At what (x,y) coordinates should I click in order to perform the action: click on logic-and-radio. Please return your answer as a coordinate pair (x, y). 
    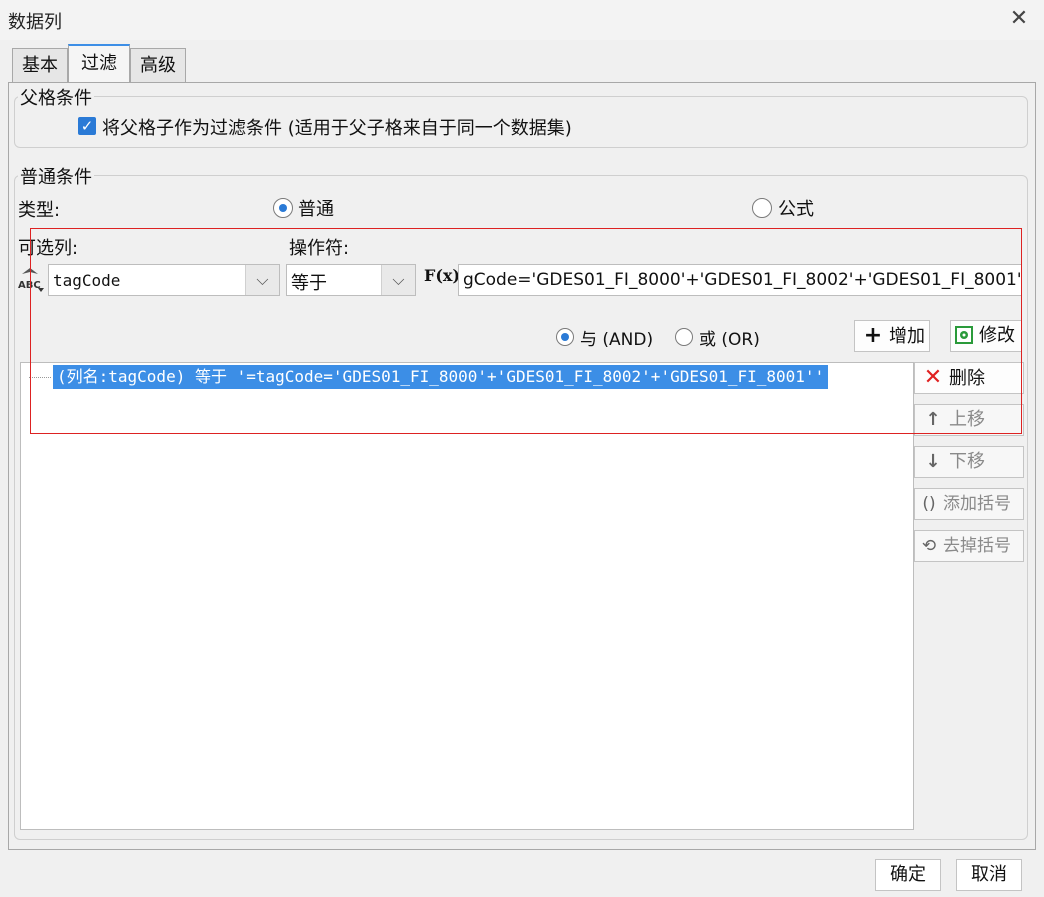
    Looking at the image, I should click on (565, 337).